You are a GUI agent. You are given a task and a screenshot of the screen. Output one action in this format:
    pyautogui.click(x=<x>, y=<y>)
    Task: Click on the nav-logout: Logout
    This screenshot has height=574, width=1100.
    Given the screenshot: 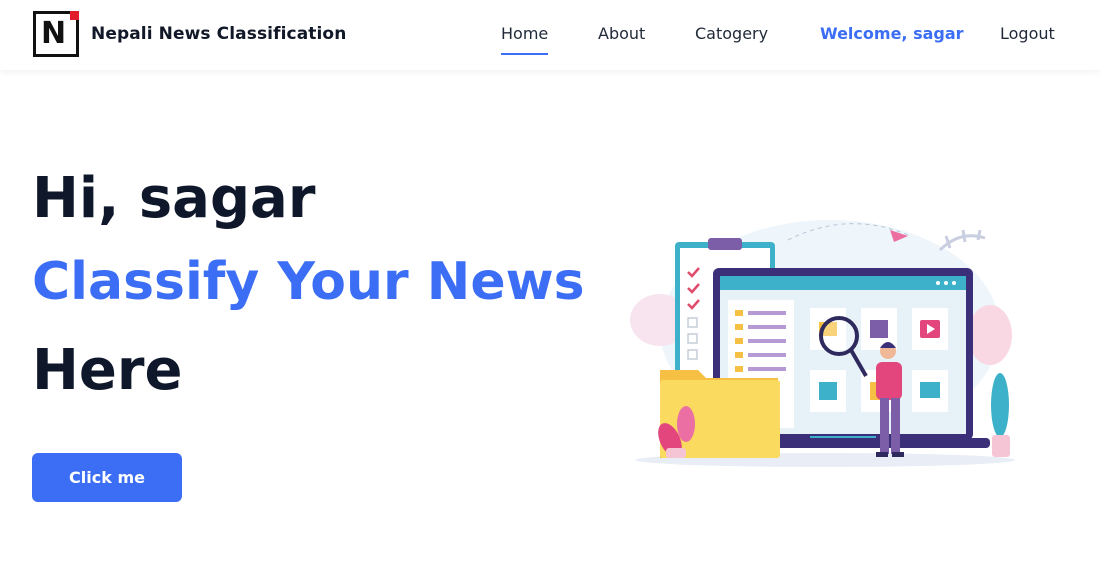 What is the action you would take?
    pyautogui.click(x=1027, y=33)
    